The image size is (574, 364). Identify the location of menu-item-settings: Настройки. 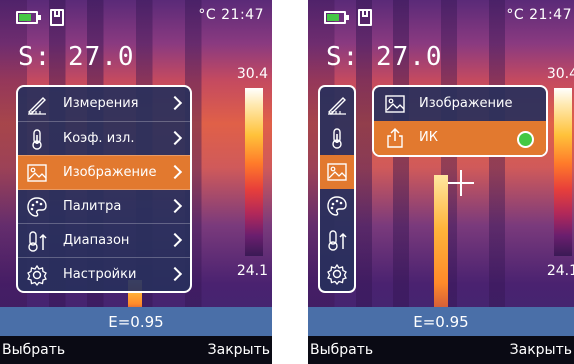
(104, 274).